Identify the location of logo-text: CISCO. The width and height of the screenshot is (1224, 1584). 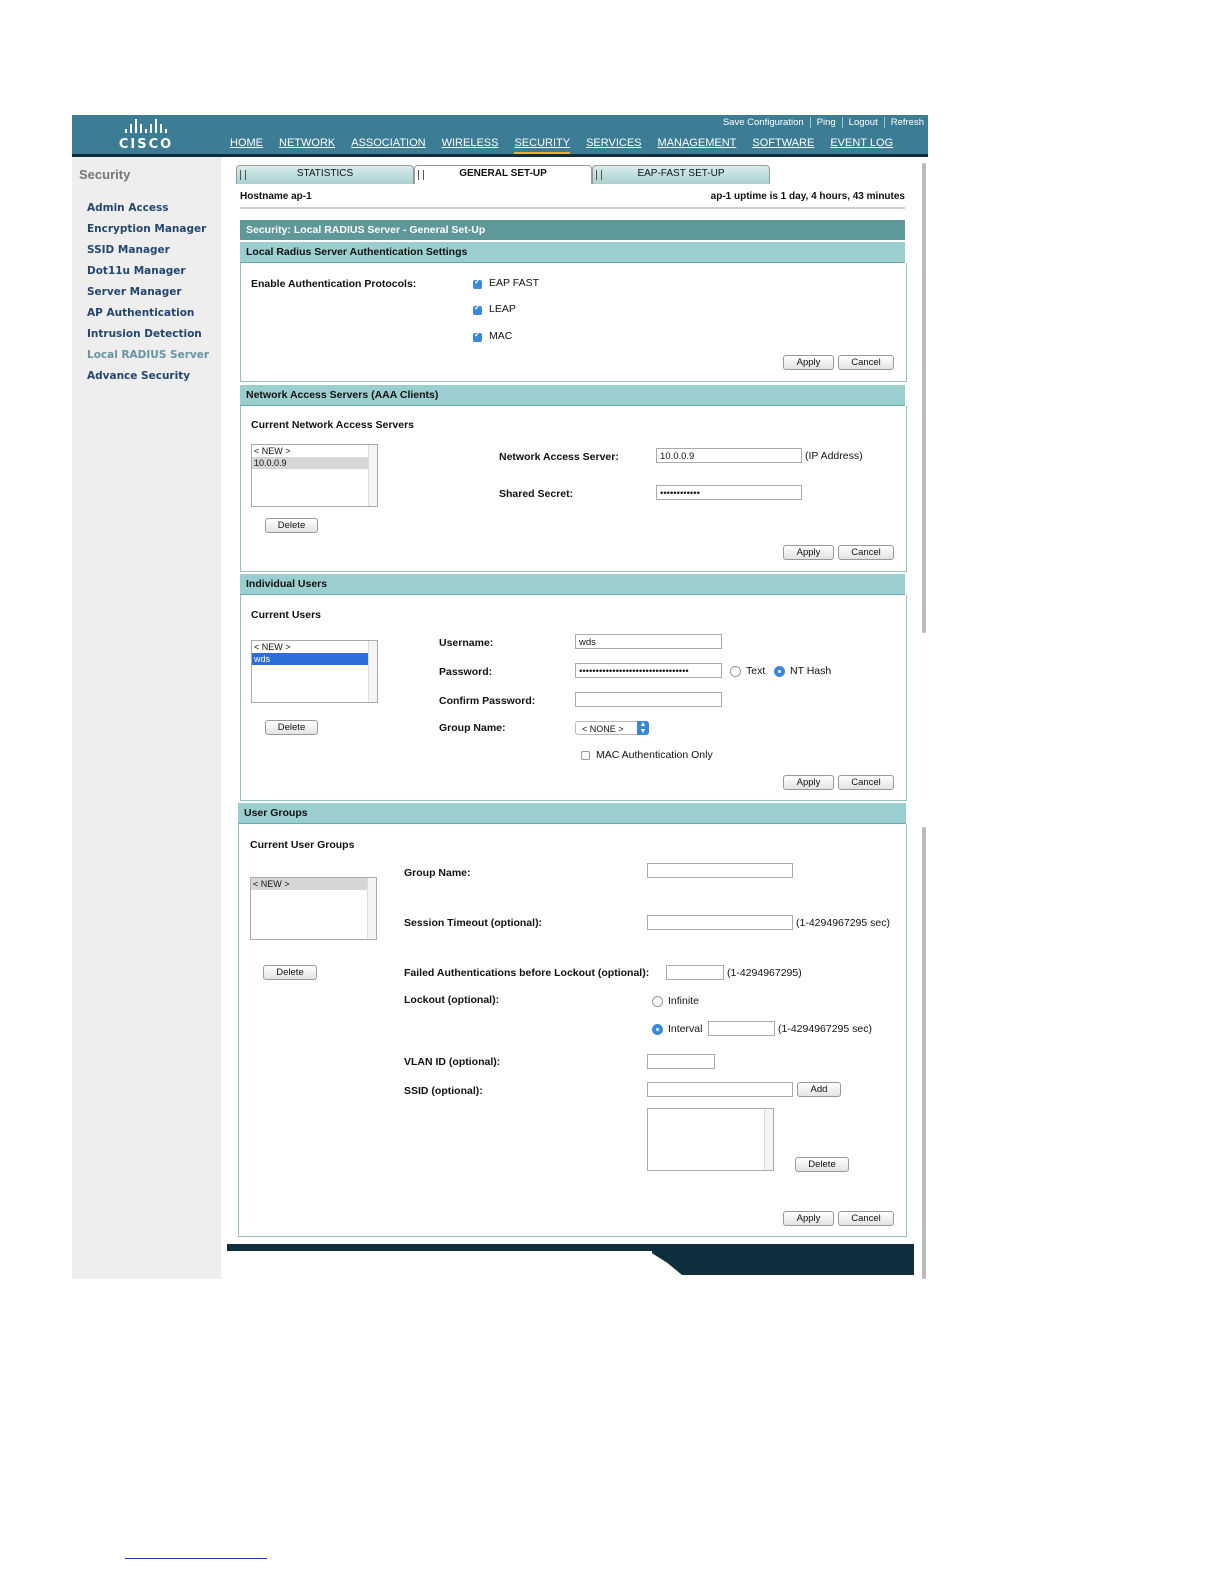
(146, 144).